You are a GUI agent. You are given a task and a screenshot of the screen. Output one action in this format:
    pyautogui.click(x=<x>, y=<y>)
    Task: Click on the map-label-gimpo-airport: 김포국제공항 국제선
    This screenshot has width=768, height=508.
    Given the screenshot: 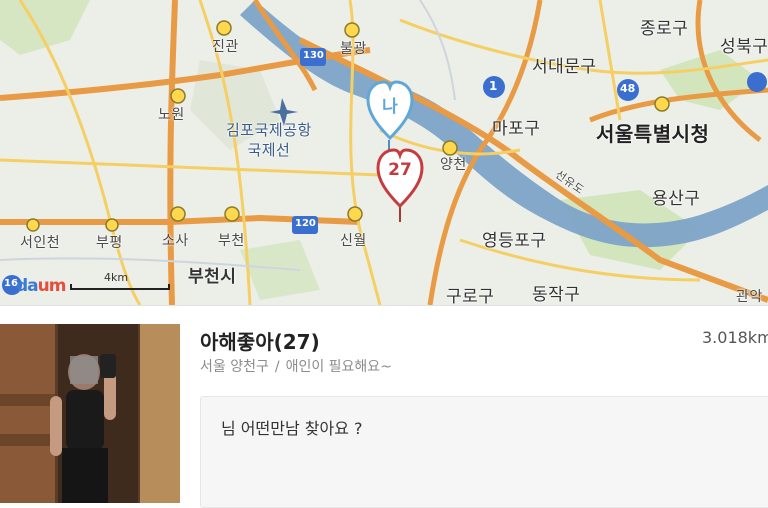 What is the action you would take?
    pyautogui.click(x=269, y=140)
    